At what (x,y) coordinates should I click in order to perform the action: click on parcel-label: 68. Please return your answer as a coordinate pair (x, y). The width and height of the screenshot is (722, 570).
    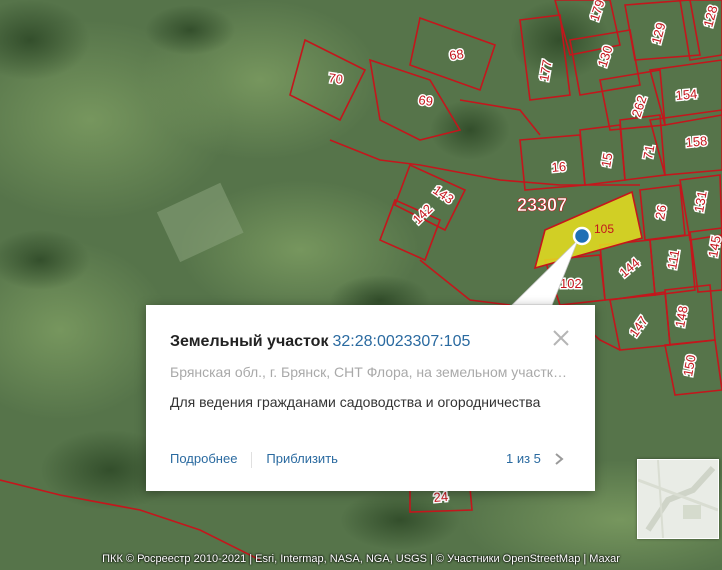
    Looking at the image, I should click on (456, 54).